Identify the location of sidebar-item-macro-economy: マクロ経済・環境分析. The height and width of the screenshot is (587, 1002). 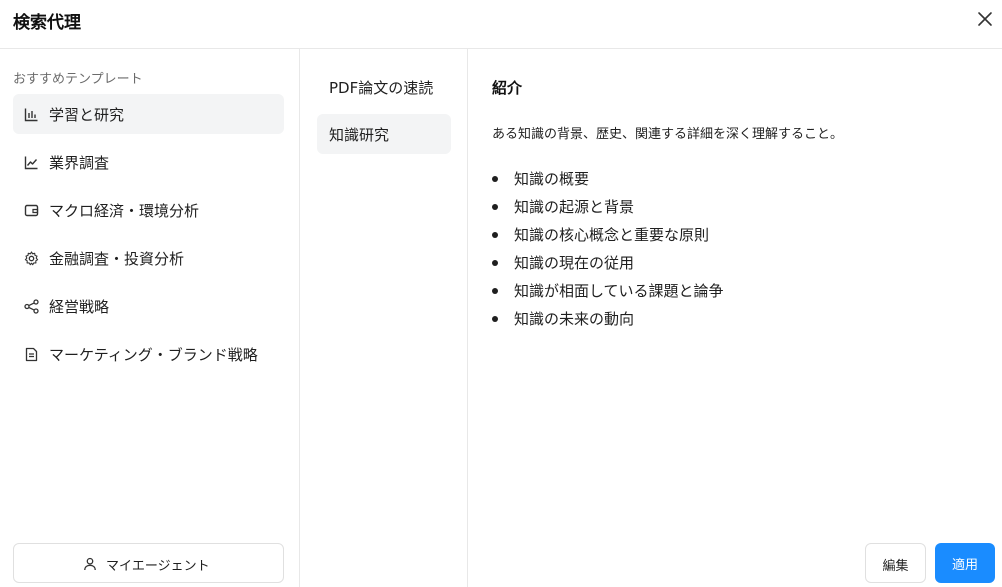
(148, 210).